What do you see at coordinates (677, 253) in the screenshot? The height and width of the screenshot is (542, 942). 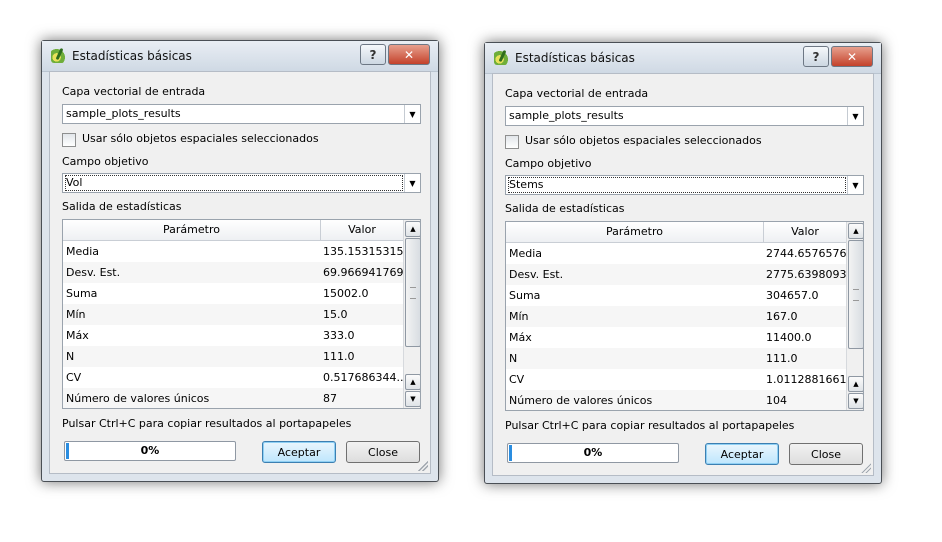 I see `table-row: Media 2744.65765766` at bounding box center [677, 253].